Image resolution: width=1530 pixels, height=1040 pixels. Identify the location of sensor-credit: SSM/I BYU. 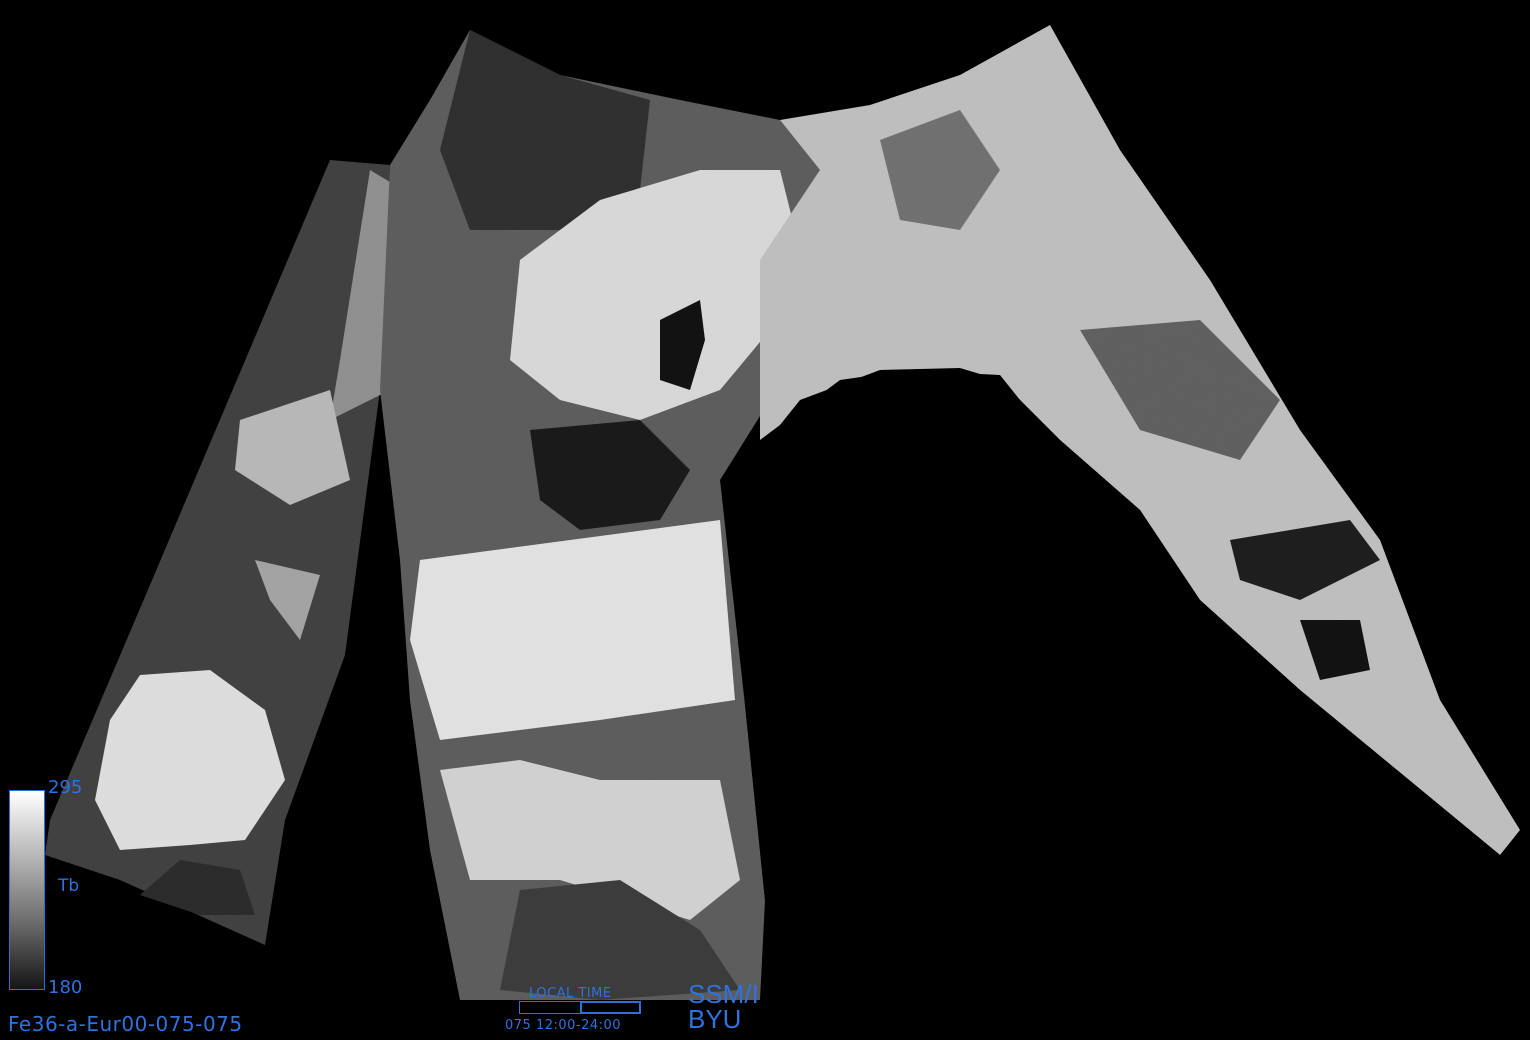
(723, 1006).